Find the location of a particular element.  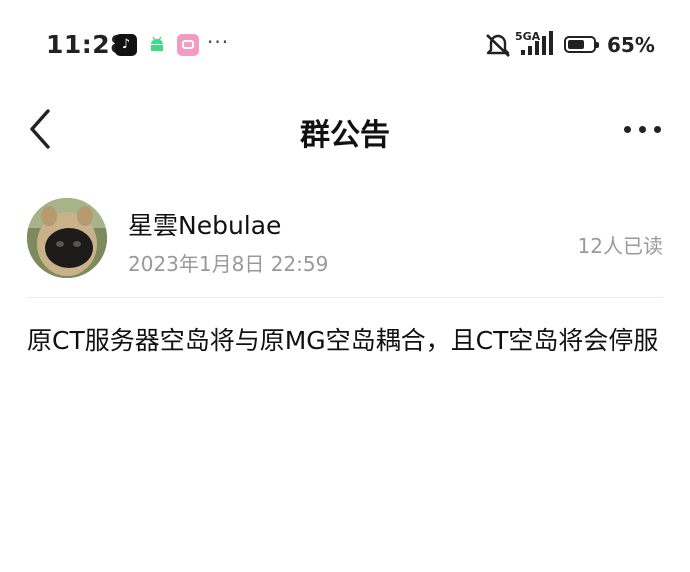

avatar is located at coordinates (67, 238).